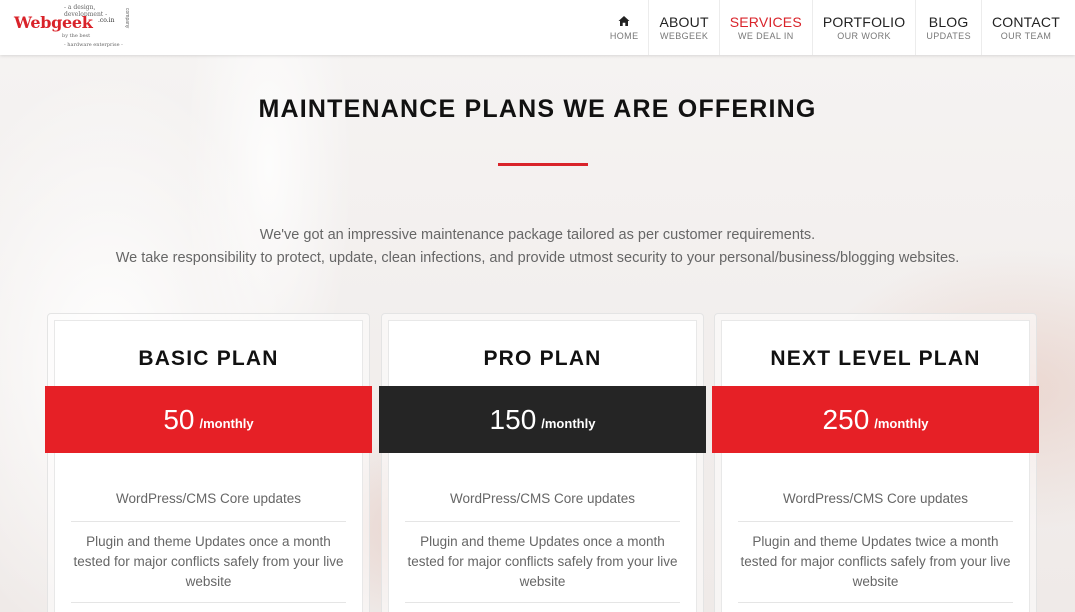 This screenshot has width=1075, height=612. Describe the element at coordinates (765, 36) in the screenshot. I see `nav-sub-services: WE DEAL IN` at that location.